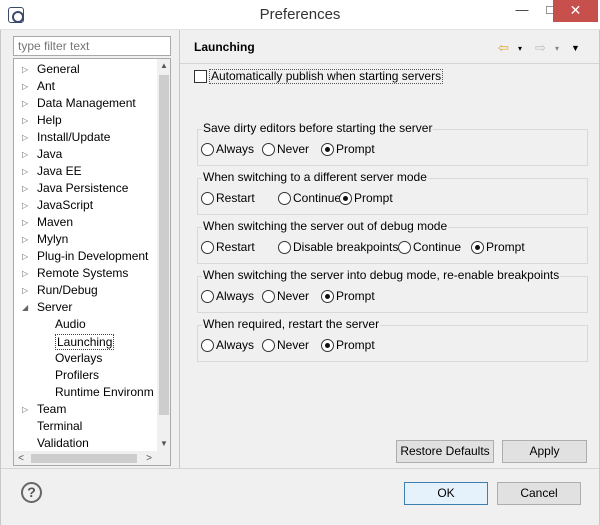 This screenshot has width=600, height=525. I want to click on apply-button: Apply, so click(544, 451).